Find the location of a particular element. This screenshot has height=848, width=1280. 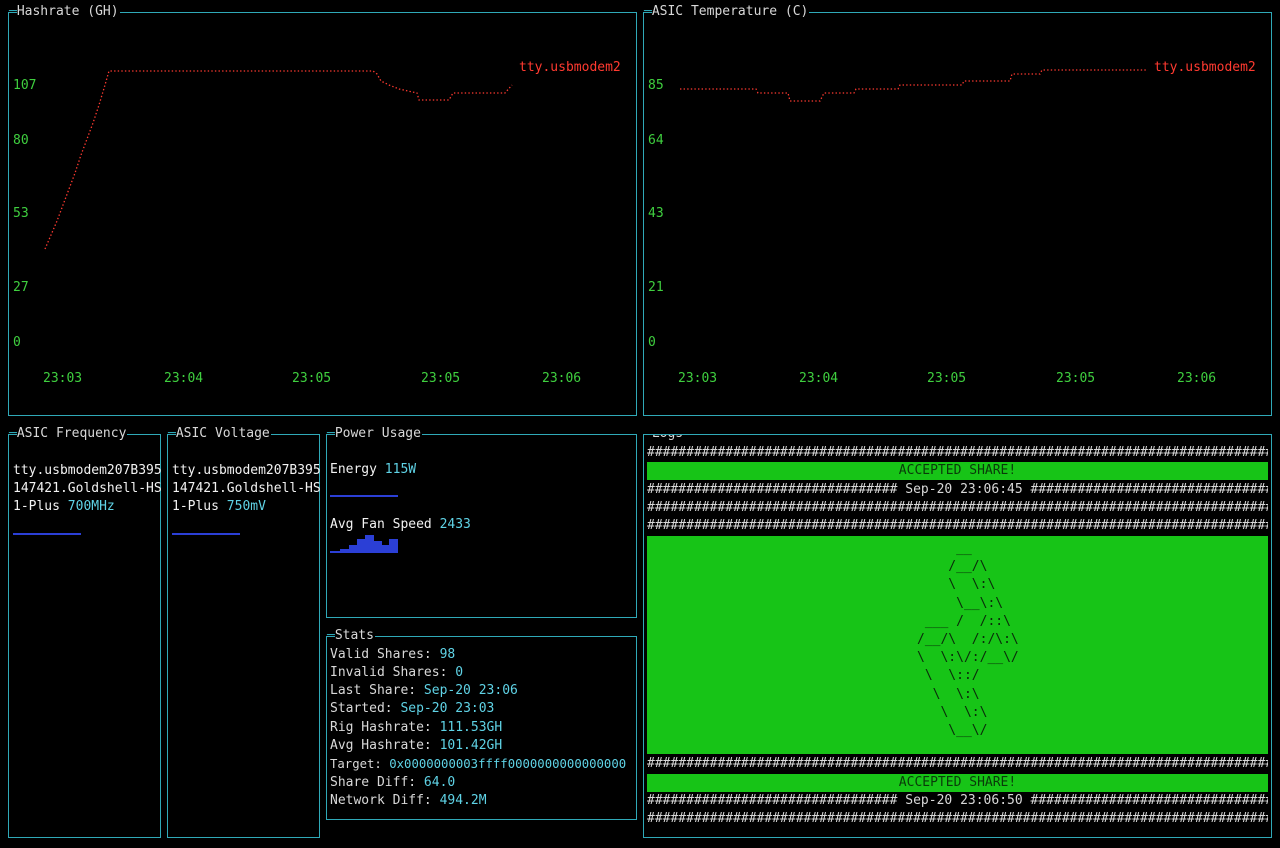

hashrate-y-tick: 107 is located at coordinates (25, 85).